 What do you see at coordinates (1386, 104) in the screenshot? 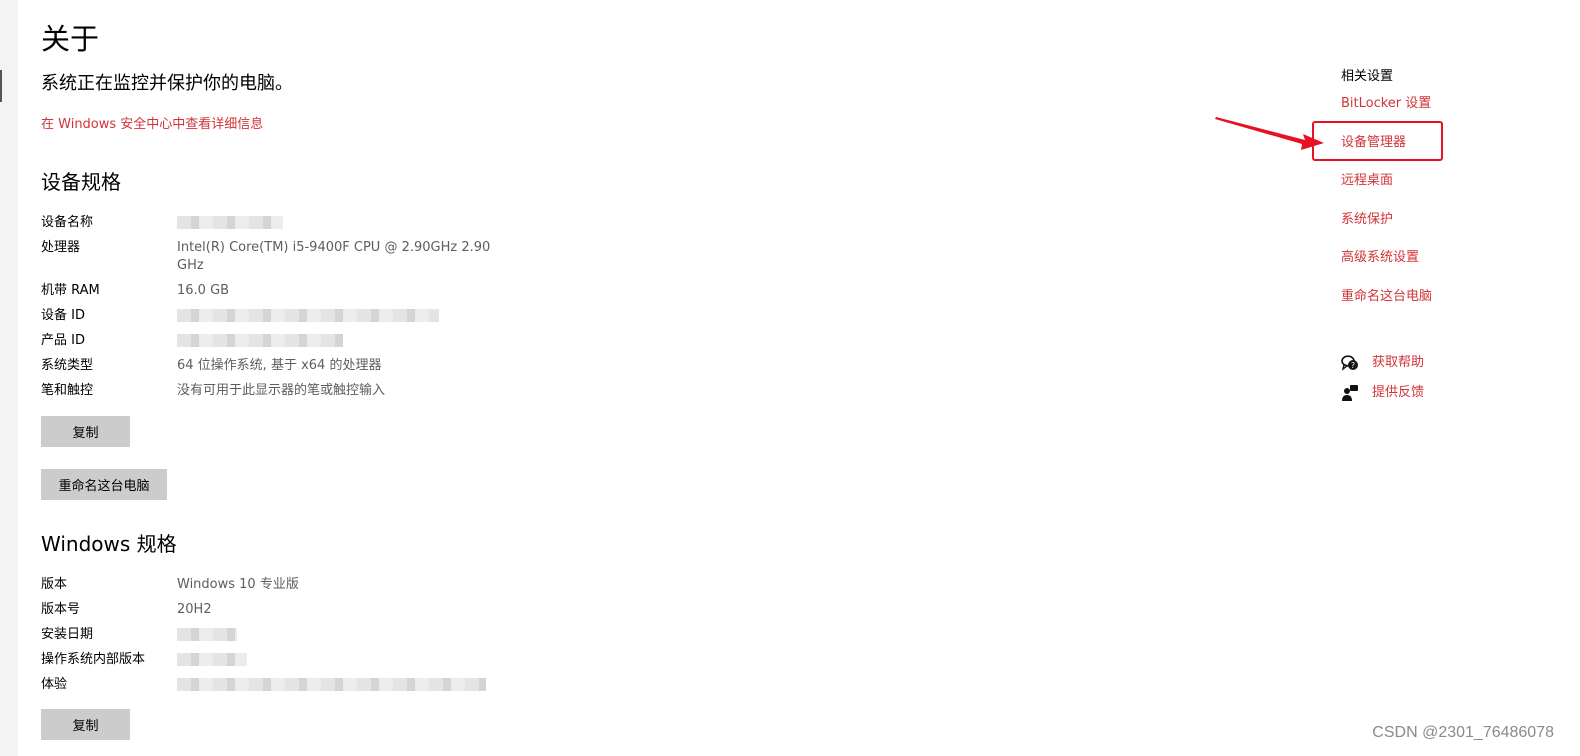
I see `bitlocker-settings-link: BitLocker 设置` at bounding box center [1386, 104].